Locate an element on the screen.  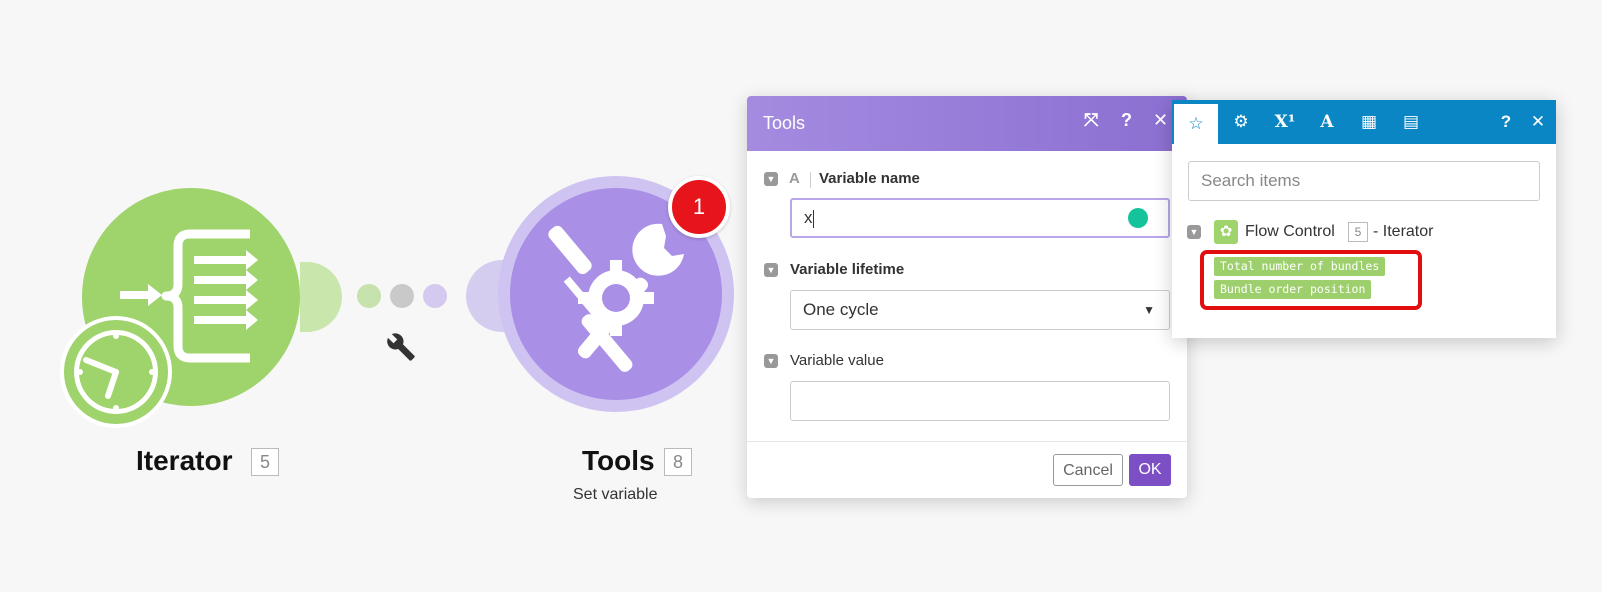
group-id: 5 is located at coordinates (1358, 232).